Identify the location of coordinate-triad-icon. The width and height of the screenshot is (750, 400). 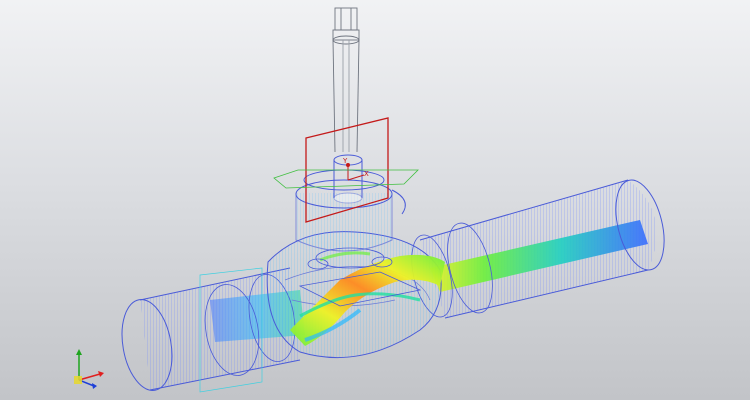
(89, 369).